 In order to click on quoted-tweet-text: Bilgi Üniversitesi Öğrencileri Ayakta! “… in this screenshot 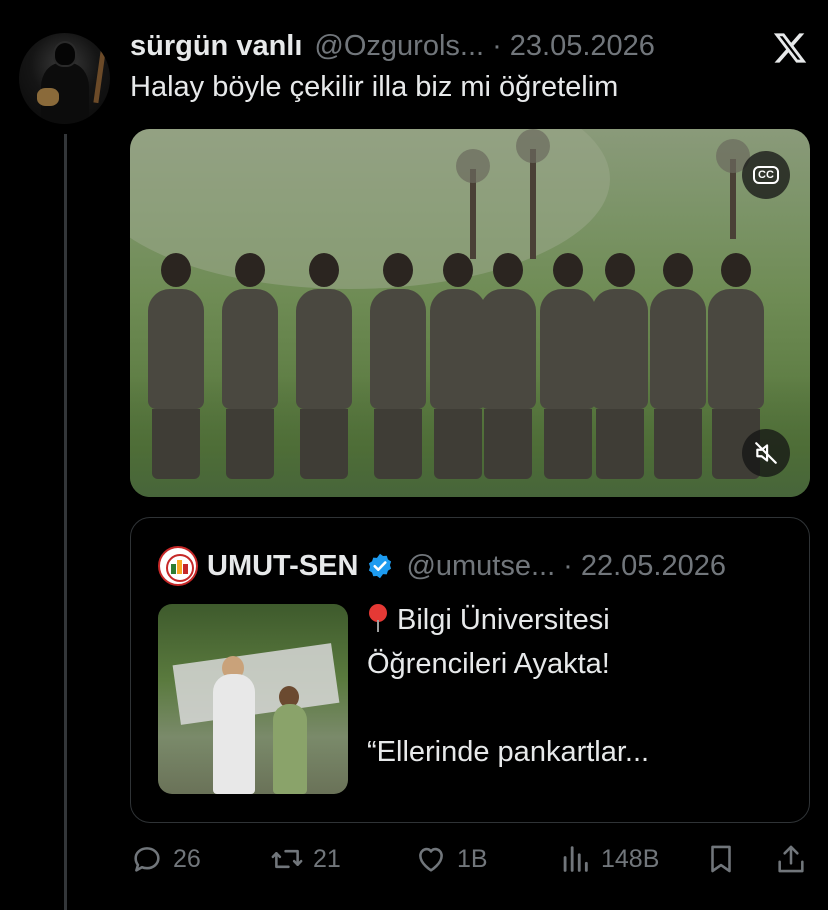, I will do `click(577, 686)`.